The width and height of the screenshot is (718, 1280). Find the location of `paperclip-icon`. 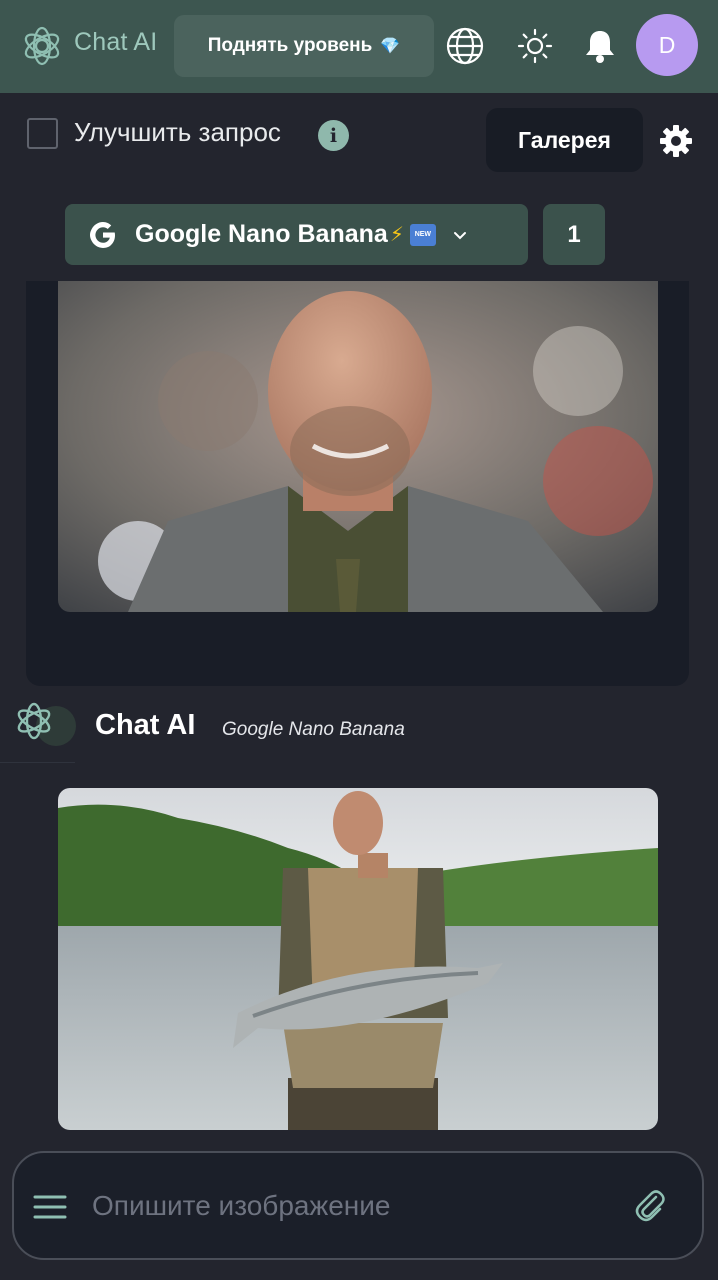

paperclip-icon is located at coordinates (650, 1206).